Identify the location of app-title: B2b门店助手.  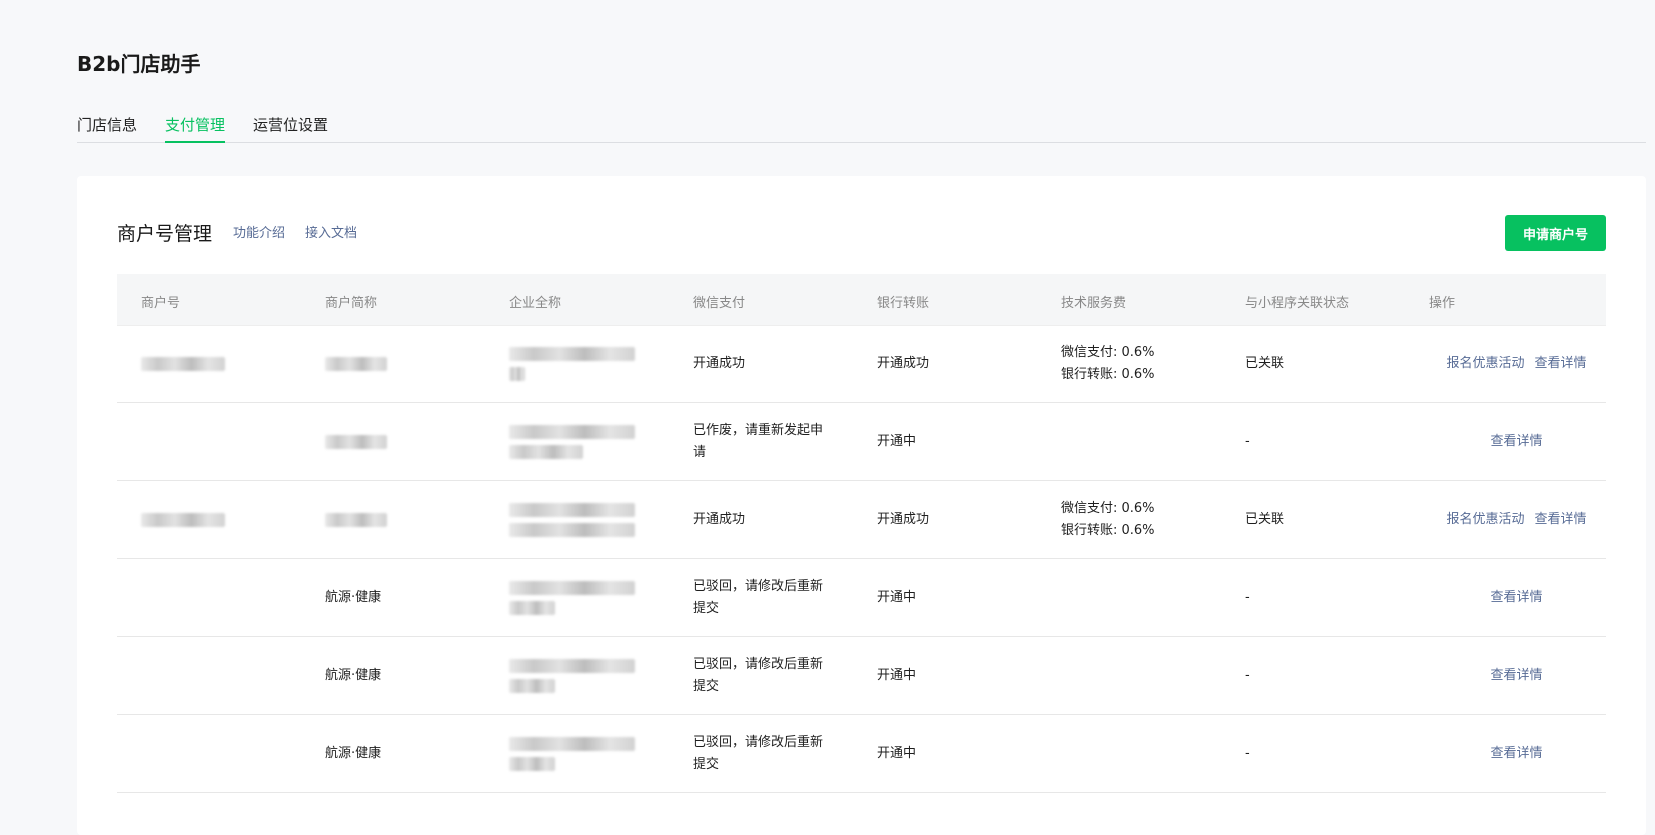
(139, 64).